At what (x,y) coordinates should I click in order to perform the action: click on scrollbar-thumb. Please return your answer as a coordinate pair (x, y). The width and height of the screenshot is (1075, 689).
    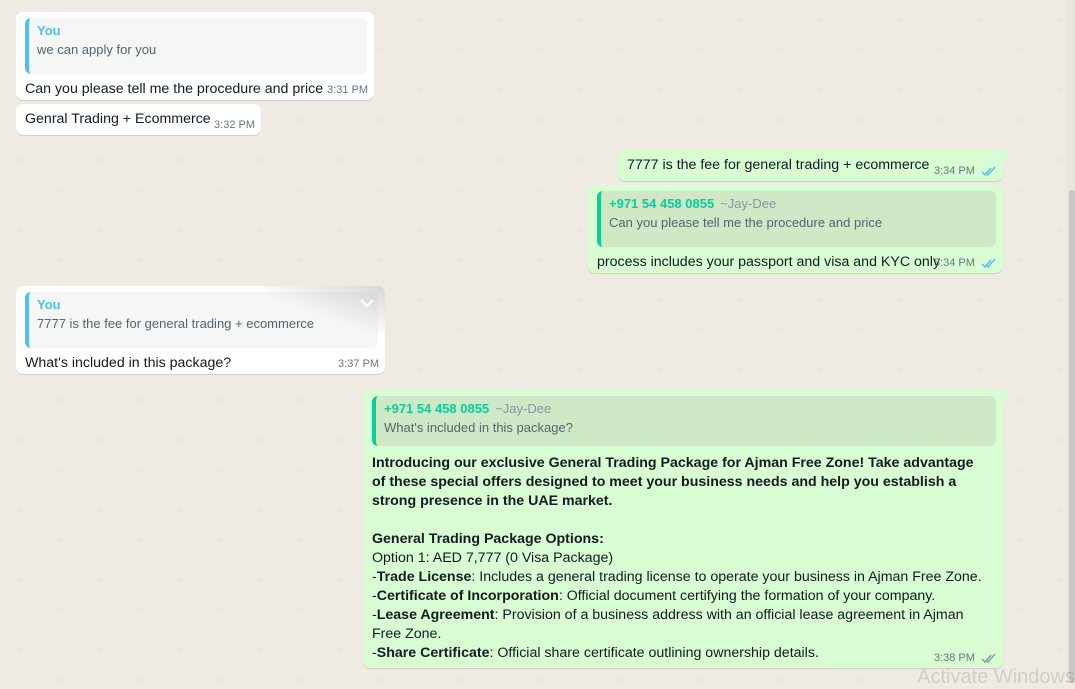
    Looking at the image, I should click on (1072, 436).